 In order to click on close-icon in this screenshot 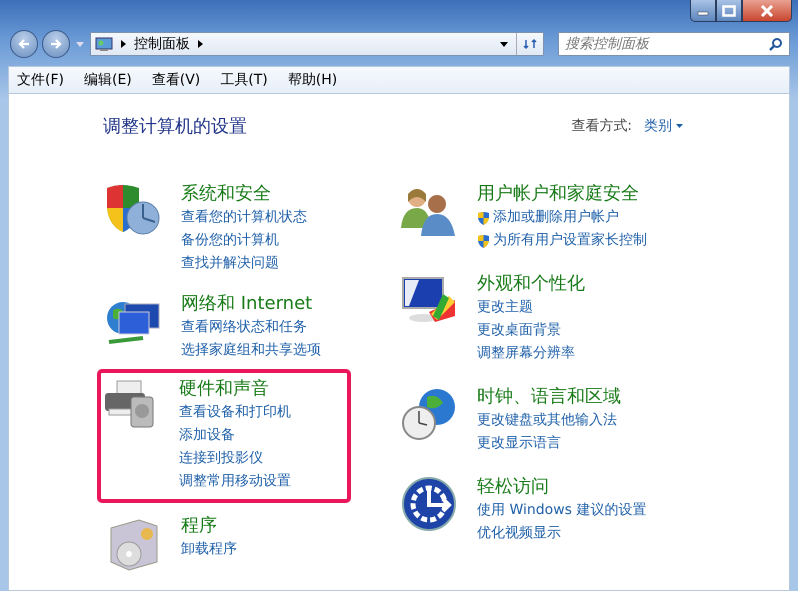, I will do `click(767, 10)`.